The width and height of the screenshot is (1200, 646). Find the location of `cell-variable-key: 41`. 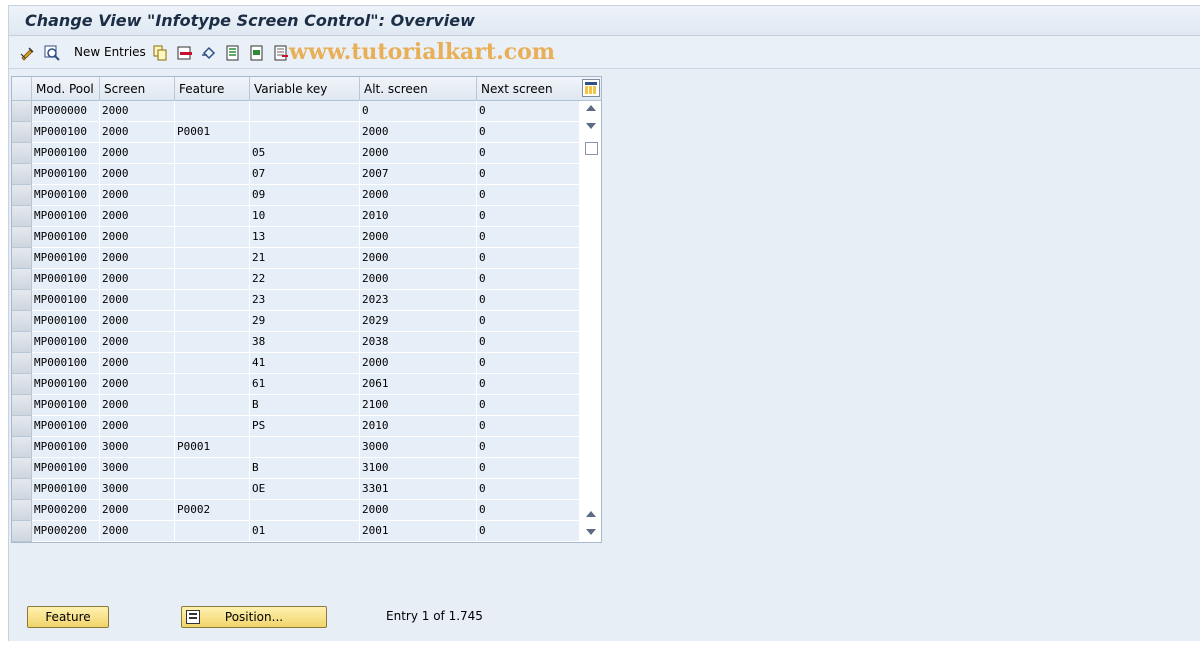

cell-variable-key: 41 is located at coordinates (305, 363).